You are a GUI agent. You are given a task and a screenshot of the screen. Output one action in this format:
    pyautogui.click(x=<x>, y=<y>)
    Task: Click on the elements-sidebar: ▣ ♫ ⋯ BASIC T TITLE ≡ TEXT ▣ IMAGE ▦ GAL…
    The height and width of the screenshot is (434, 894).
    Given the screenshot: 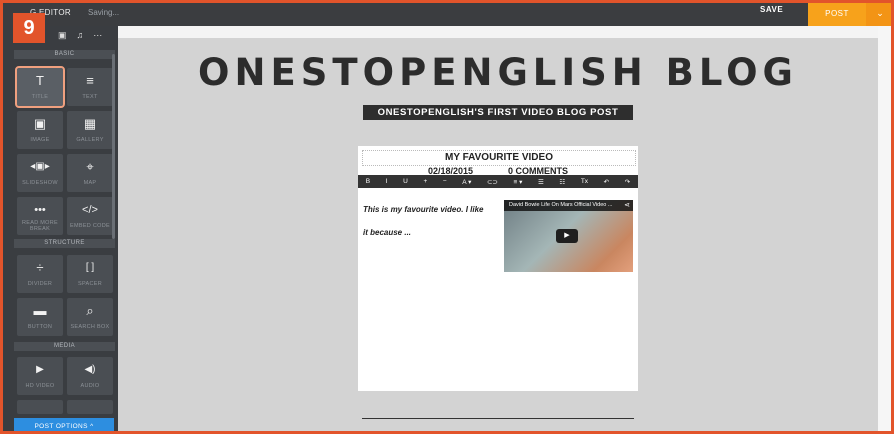 What is the action you would take?
    pyautogui.click(x=59, y=230)
    